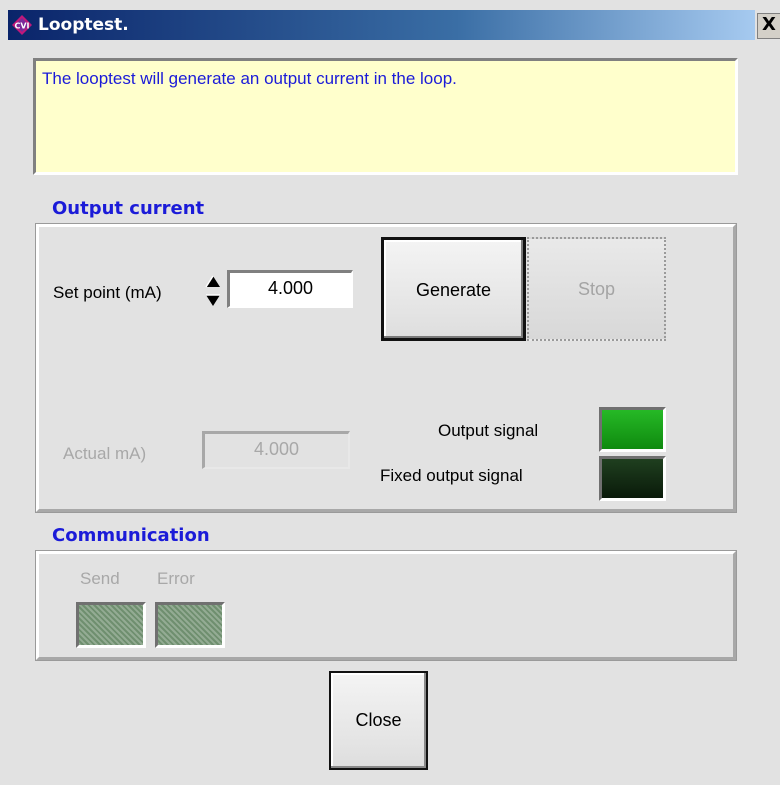 The image size is (780, 785). What do you see at coordinates (190, 625) in the screenshot?
I see `error-indicator-led` at bounding box center [190, 625].